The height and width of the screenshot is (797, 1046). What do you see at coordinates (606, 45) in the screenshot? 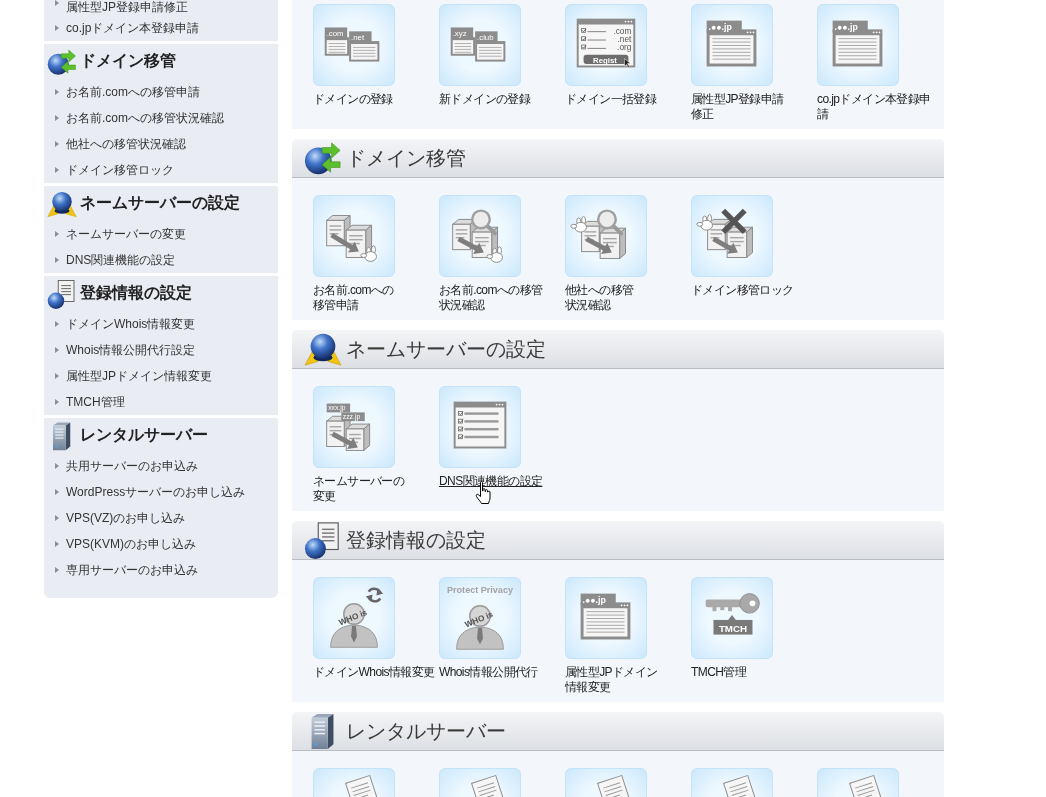
I see `checklist-window-icon: .com .net .org Regist` at bounding box center [606, 45].